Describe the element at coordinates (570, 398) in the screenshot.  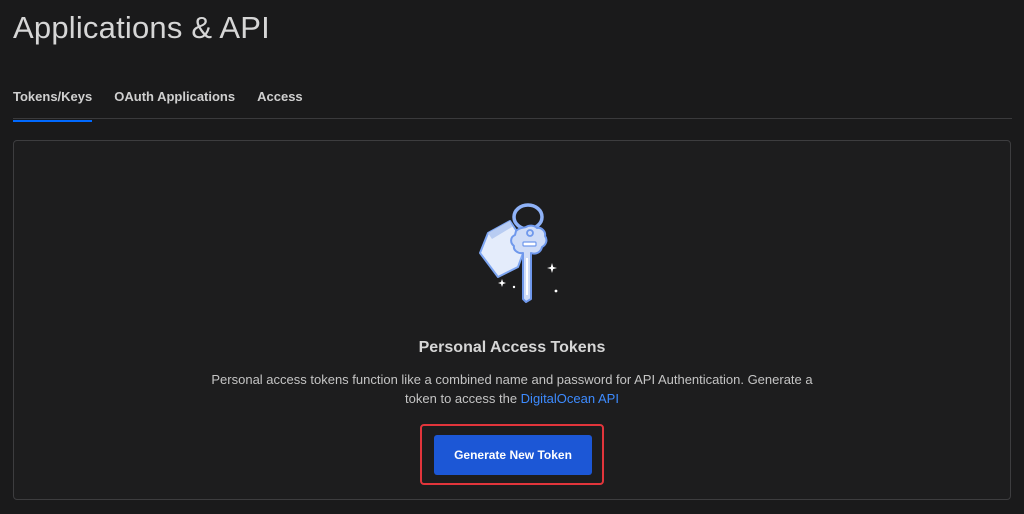
I see `digitalocean-api-link: DigitalOcean API` at that location.